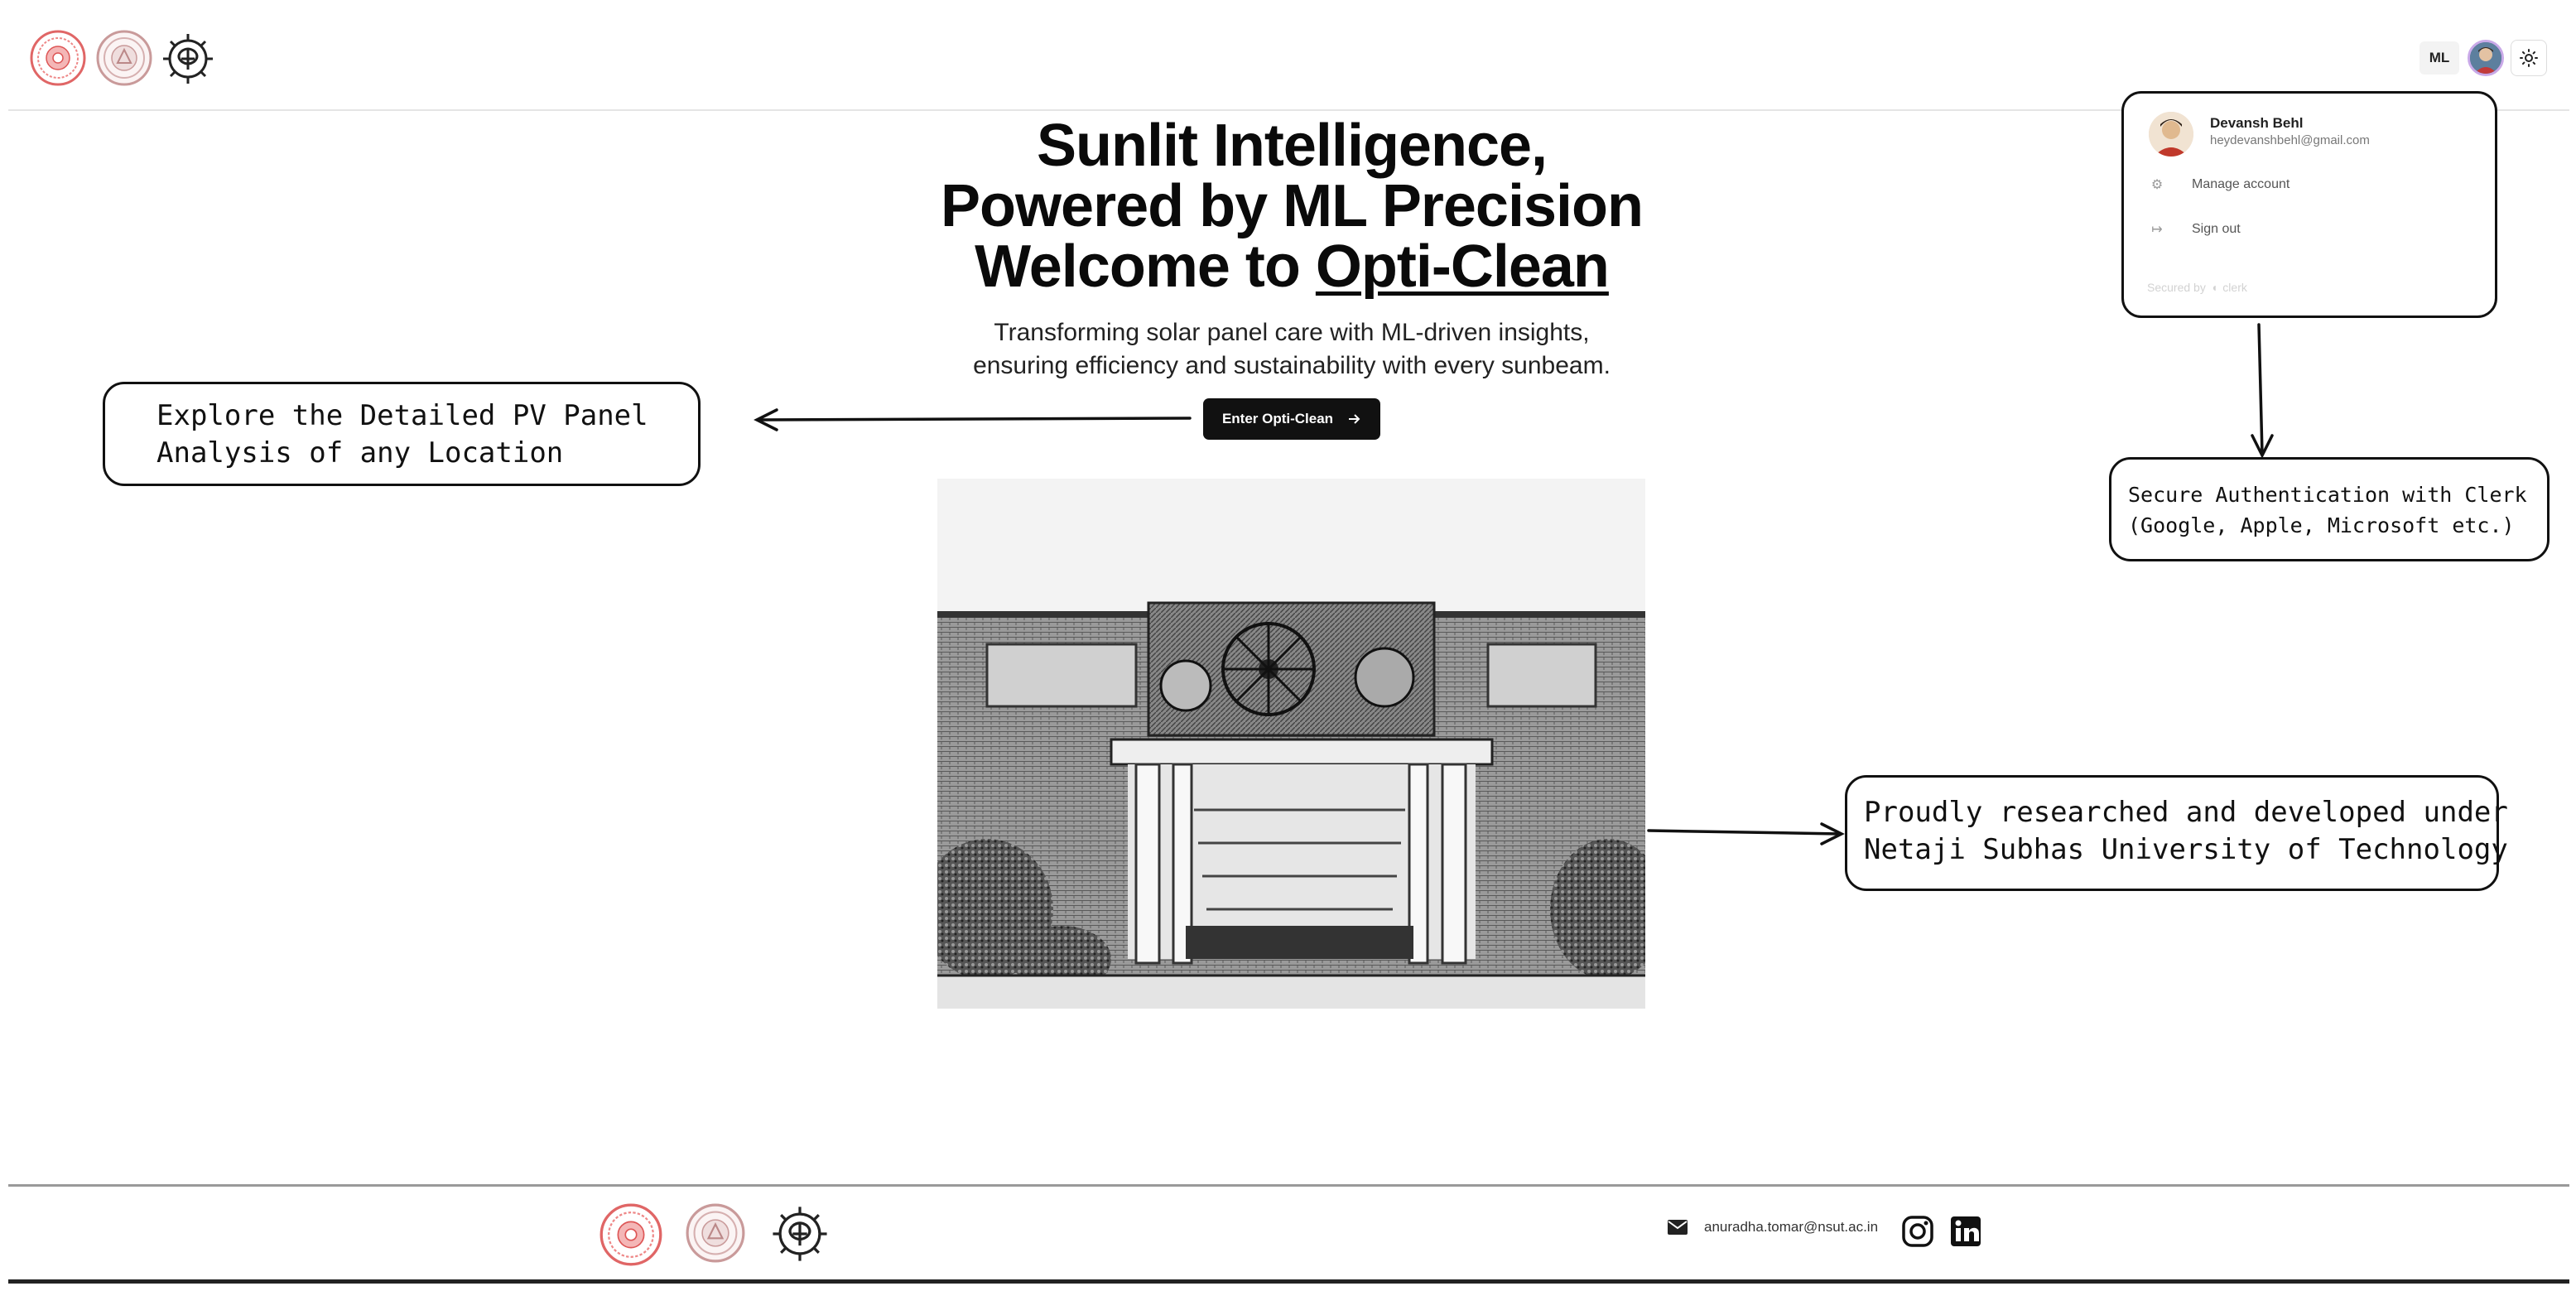 The height and width of the screenshot is (1291, 2576). What do you see at coordinates (2176, 287) in the screenshot?
I see `secured-by-label: Secured by` at bounding box center [2176, 287].